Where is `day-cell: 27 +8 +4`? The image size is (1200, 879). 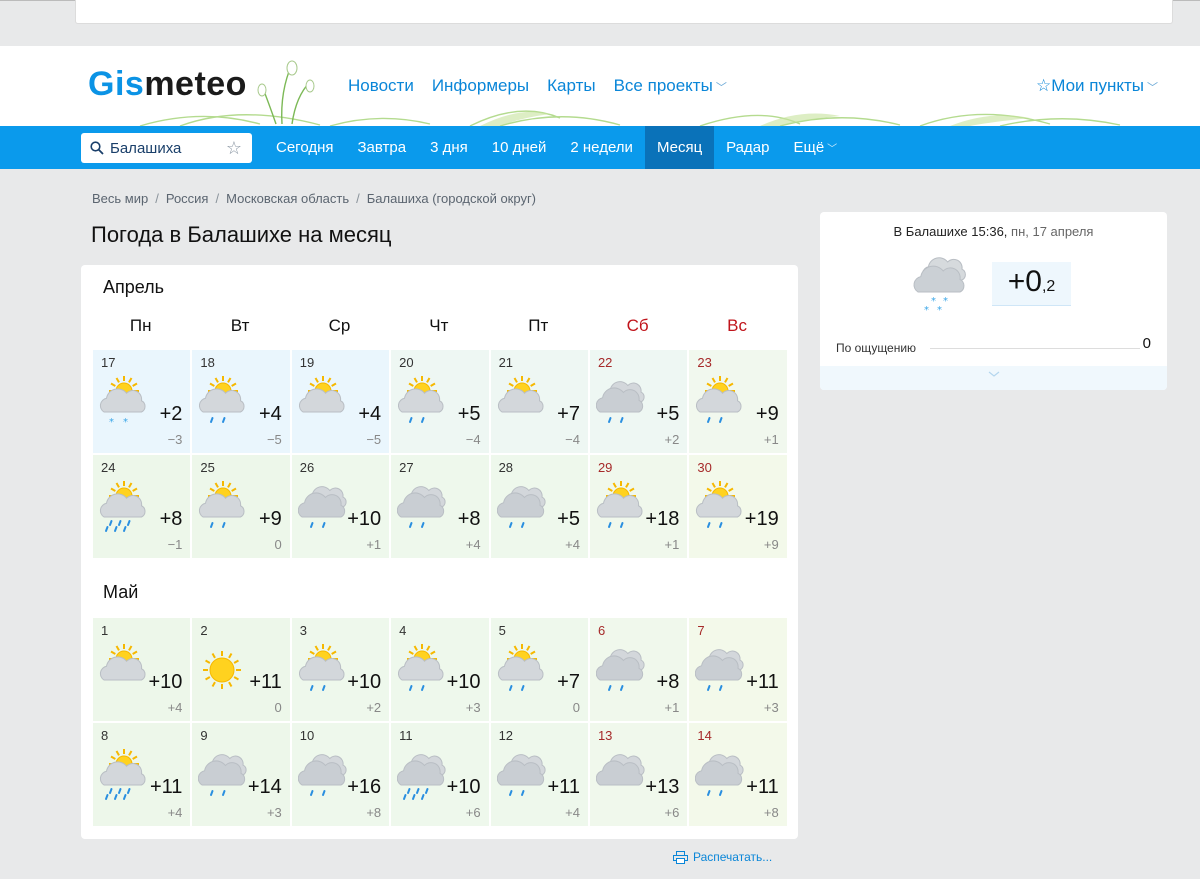 day-cell: 27 +8 +4 is located at coordinates (440, 506).